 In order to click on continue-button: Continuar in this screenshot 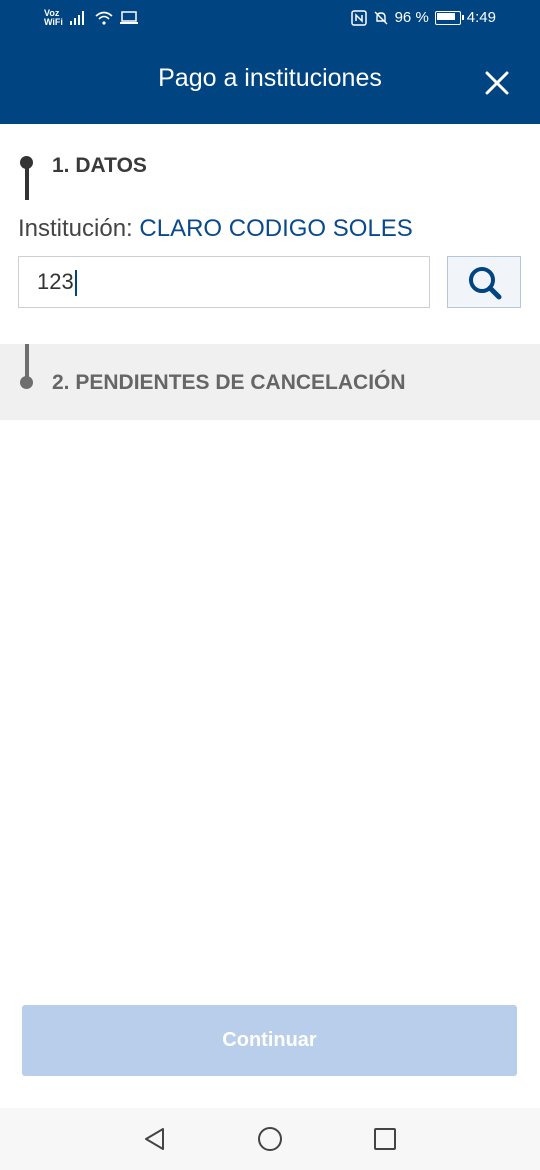, I will do `click(269, 1040)`.